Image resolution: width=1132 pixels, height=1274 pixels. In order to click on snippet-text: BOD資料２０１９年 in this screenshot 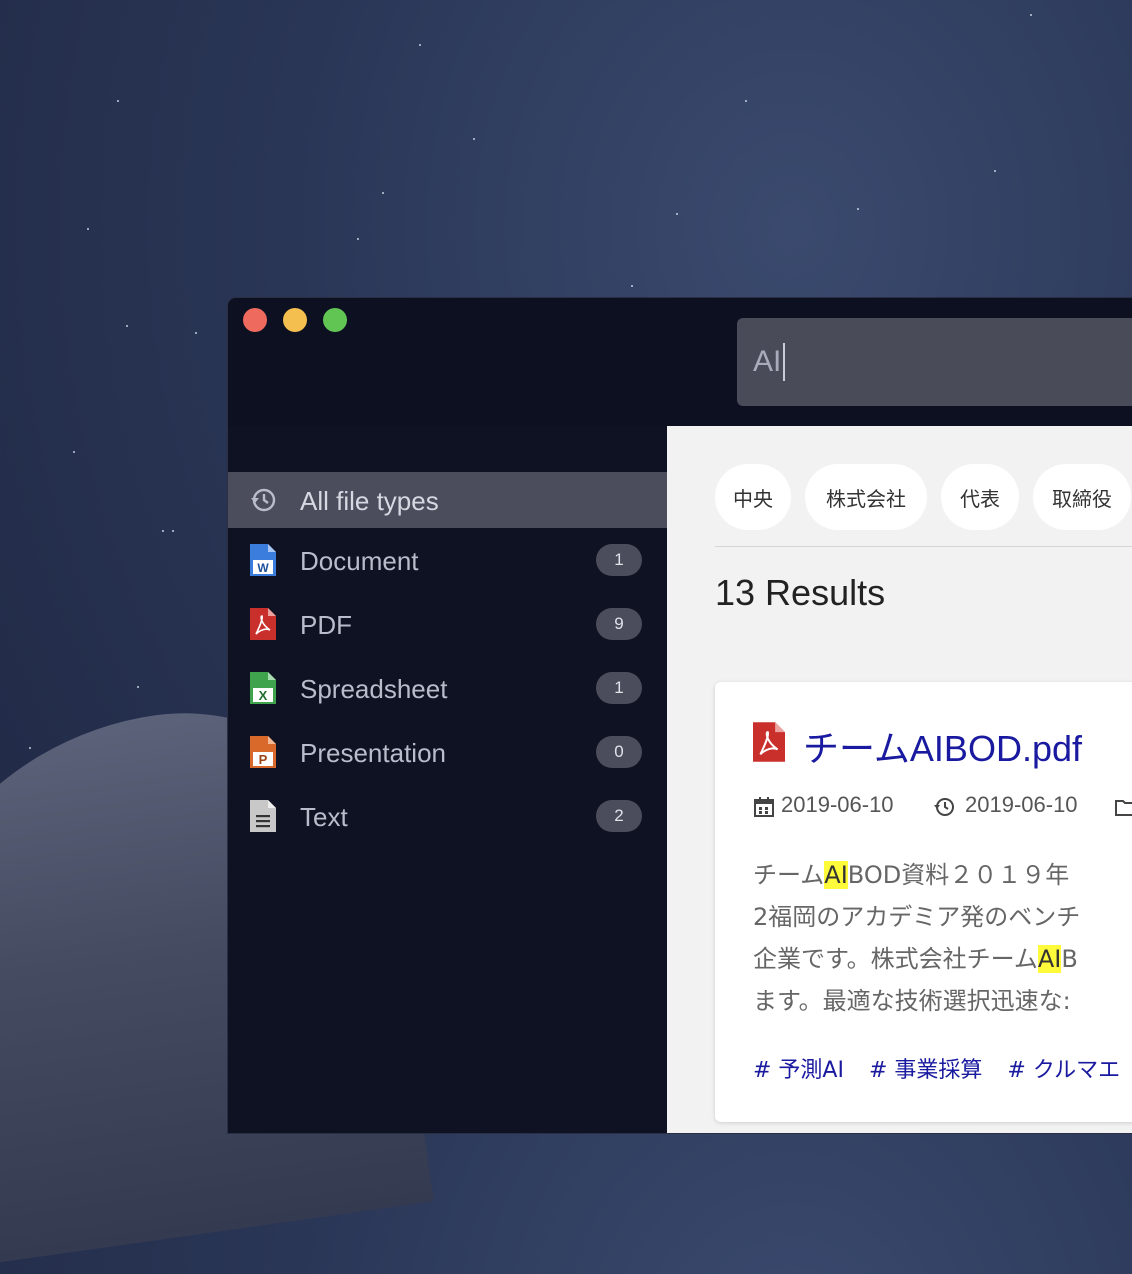, I will do `click(958, 875)`.